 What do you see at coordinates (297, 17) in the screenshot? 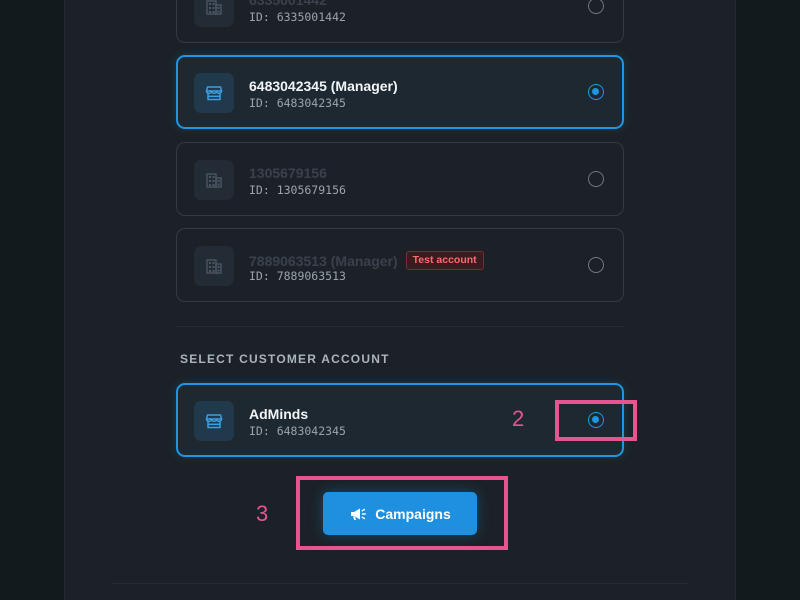
I see `account-id: ID: 6335001442` at bounding box center [297, 17].